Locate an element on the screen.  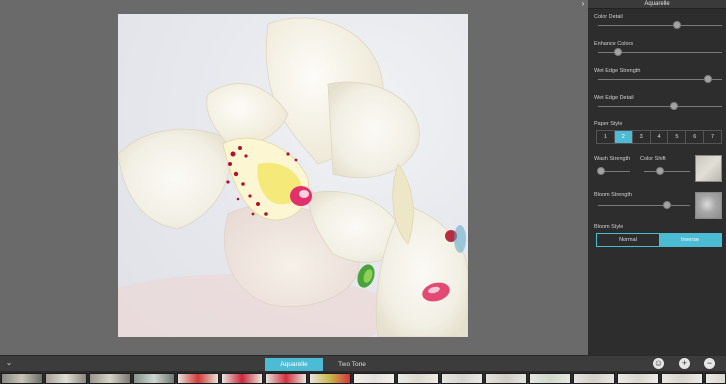
preset-filmstrip is located at coordinates (363, 377).